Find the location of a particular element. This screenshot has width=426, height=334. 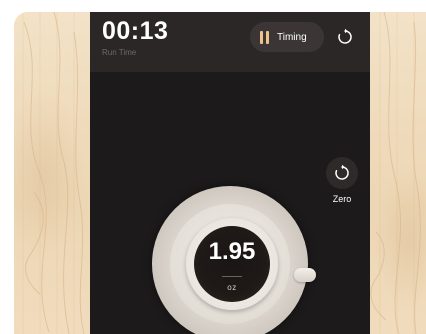

reset-button is located at coordinates (345, 37).